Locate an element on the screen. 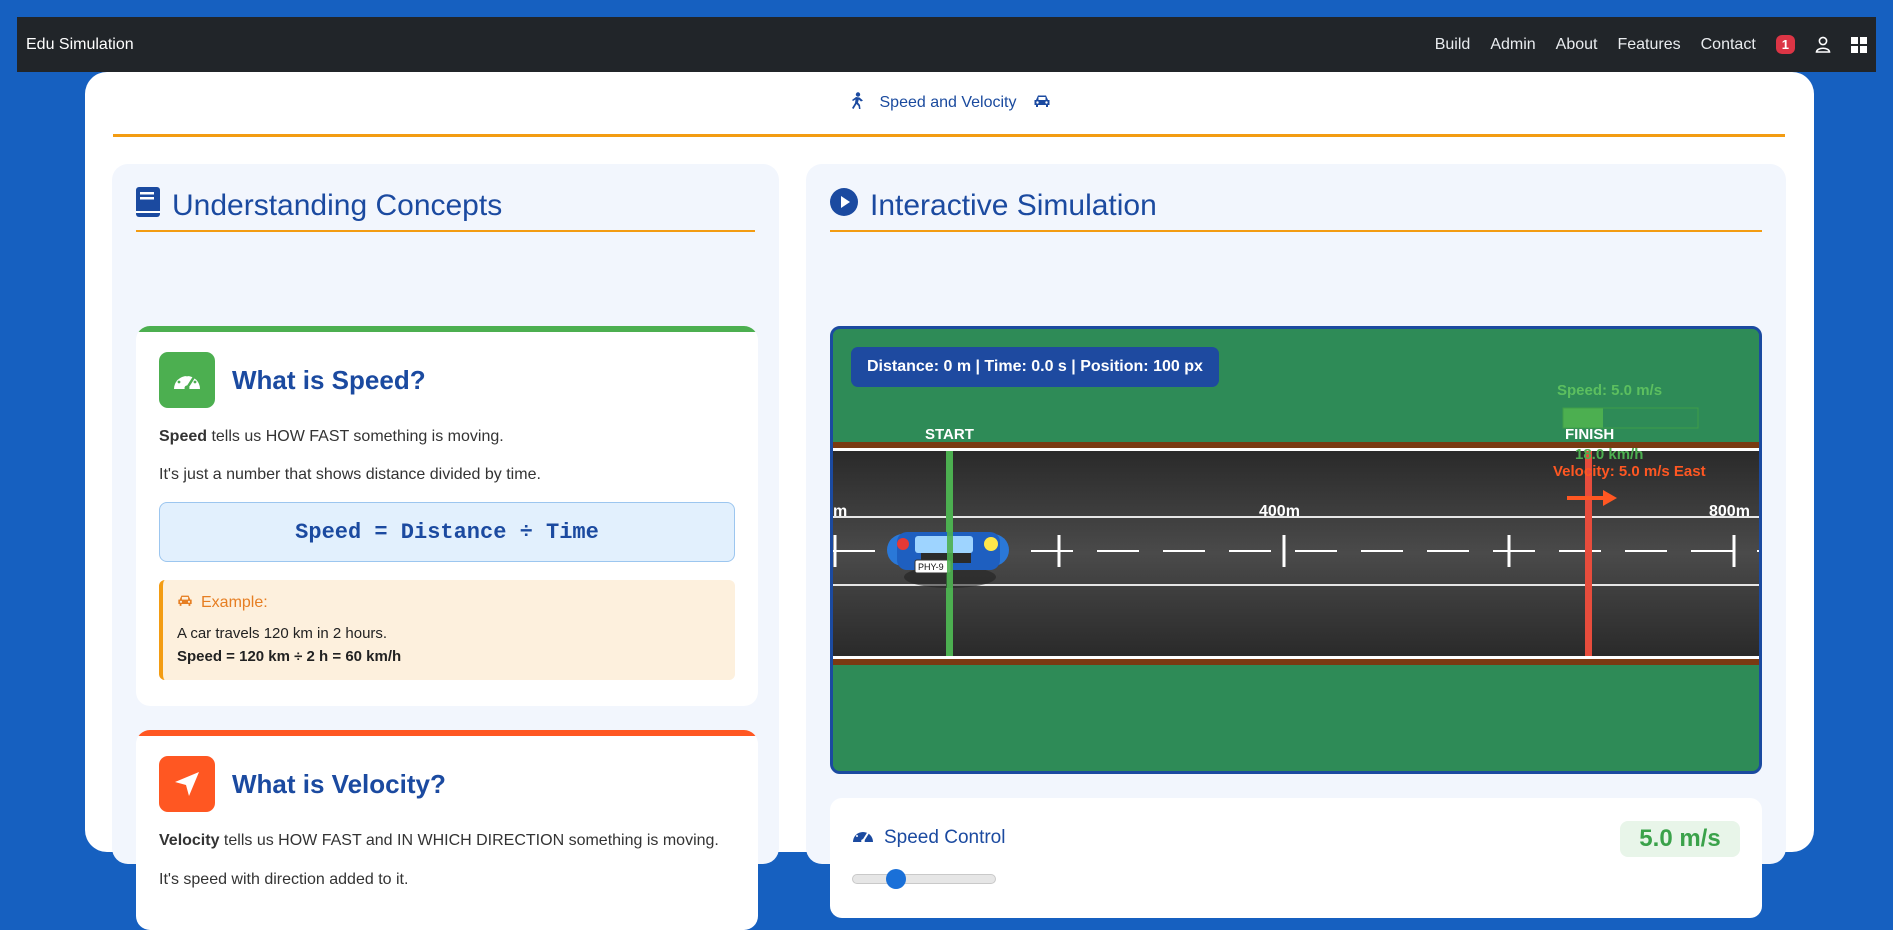 This screenshot has width=1893, height=930. speed-control-title-text: Speed Control is located at coordinates (945, 837).